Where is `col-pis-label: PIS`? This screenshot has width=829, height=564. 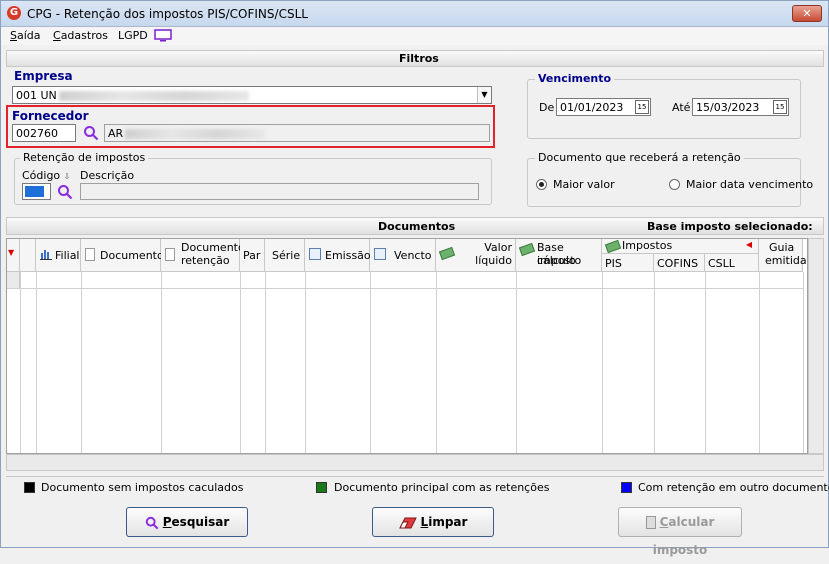 col-pis-label: PIS is located at coordinates (613, 263).